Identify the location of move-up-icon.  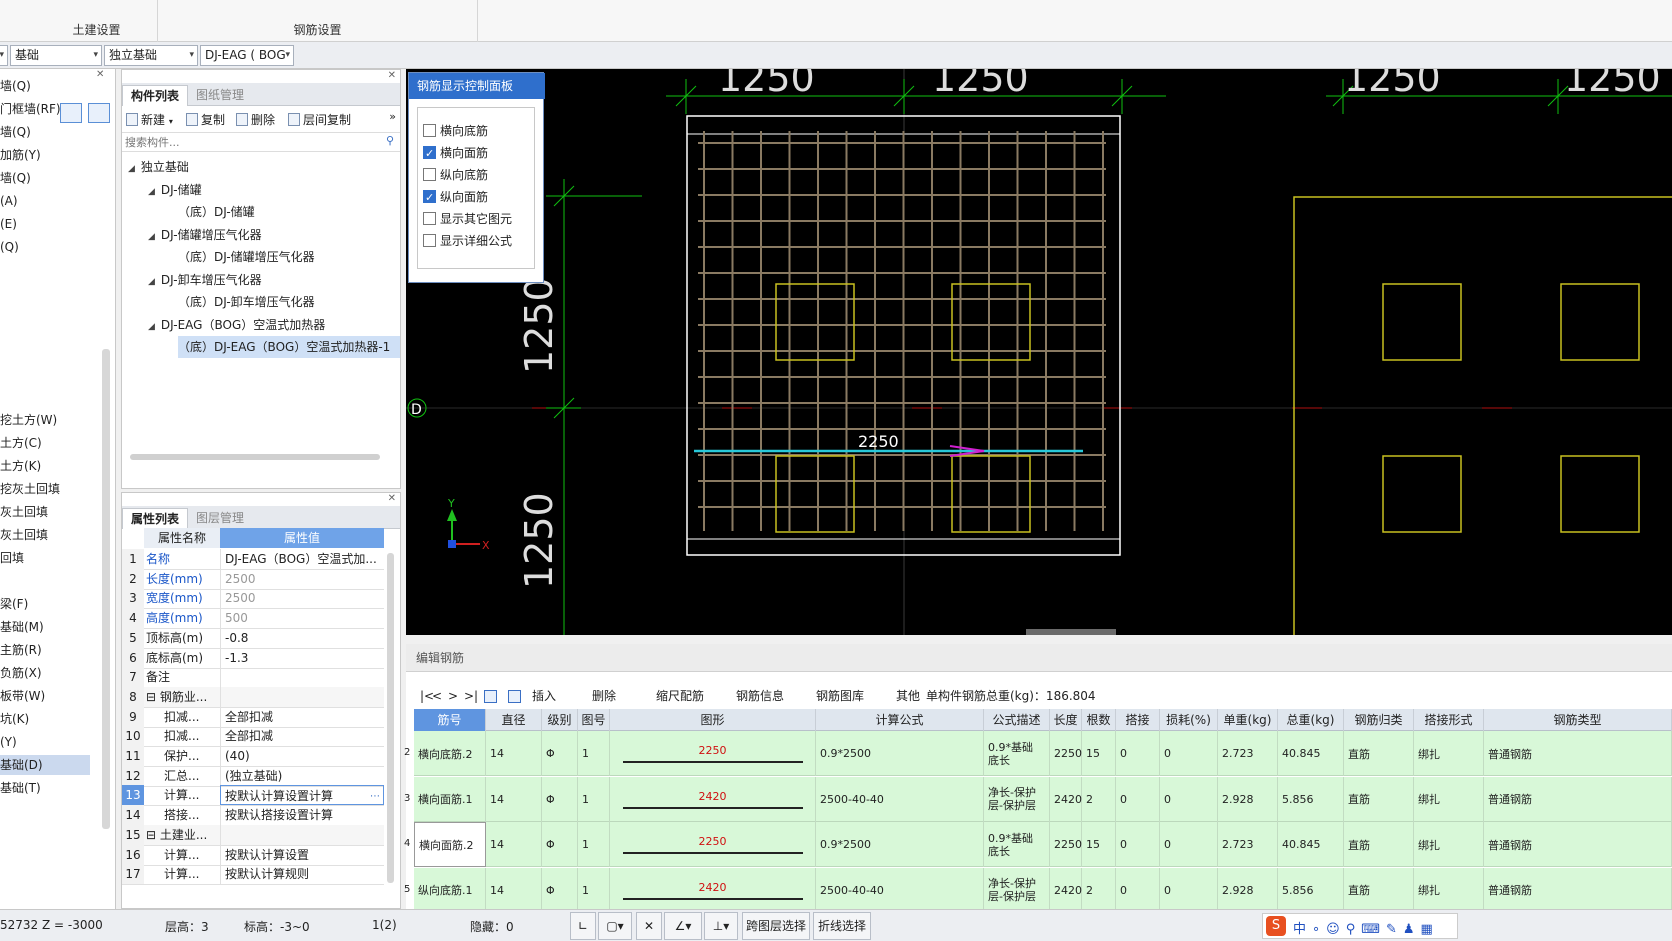
(490, 696).